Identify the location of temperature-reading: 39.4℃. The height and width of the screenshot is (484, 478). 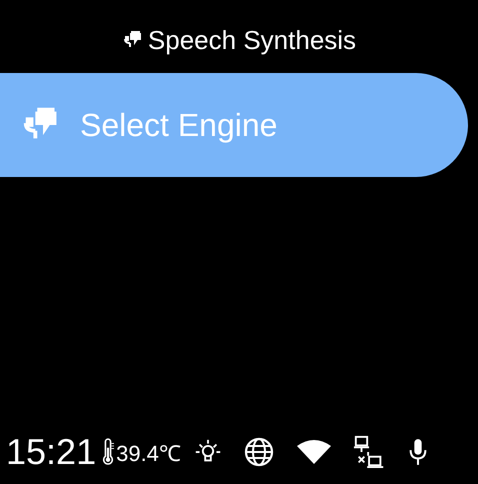
(148, 453).